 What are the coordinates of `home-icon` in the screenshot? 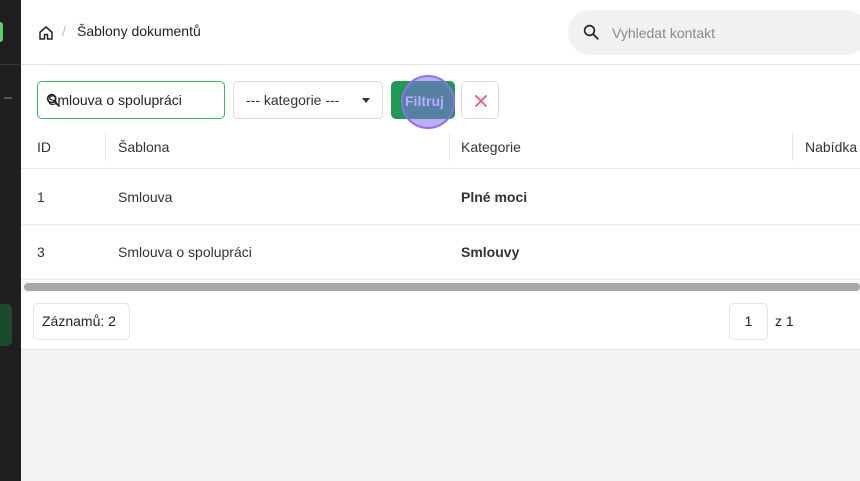 It's located at (46, 33).